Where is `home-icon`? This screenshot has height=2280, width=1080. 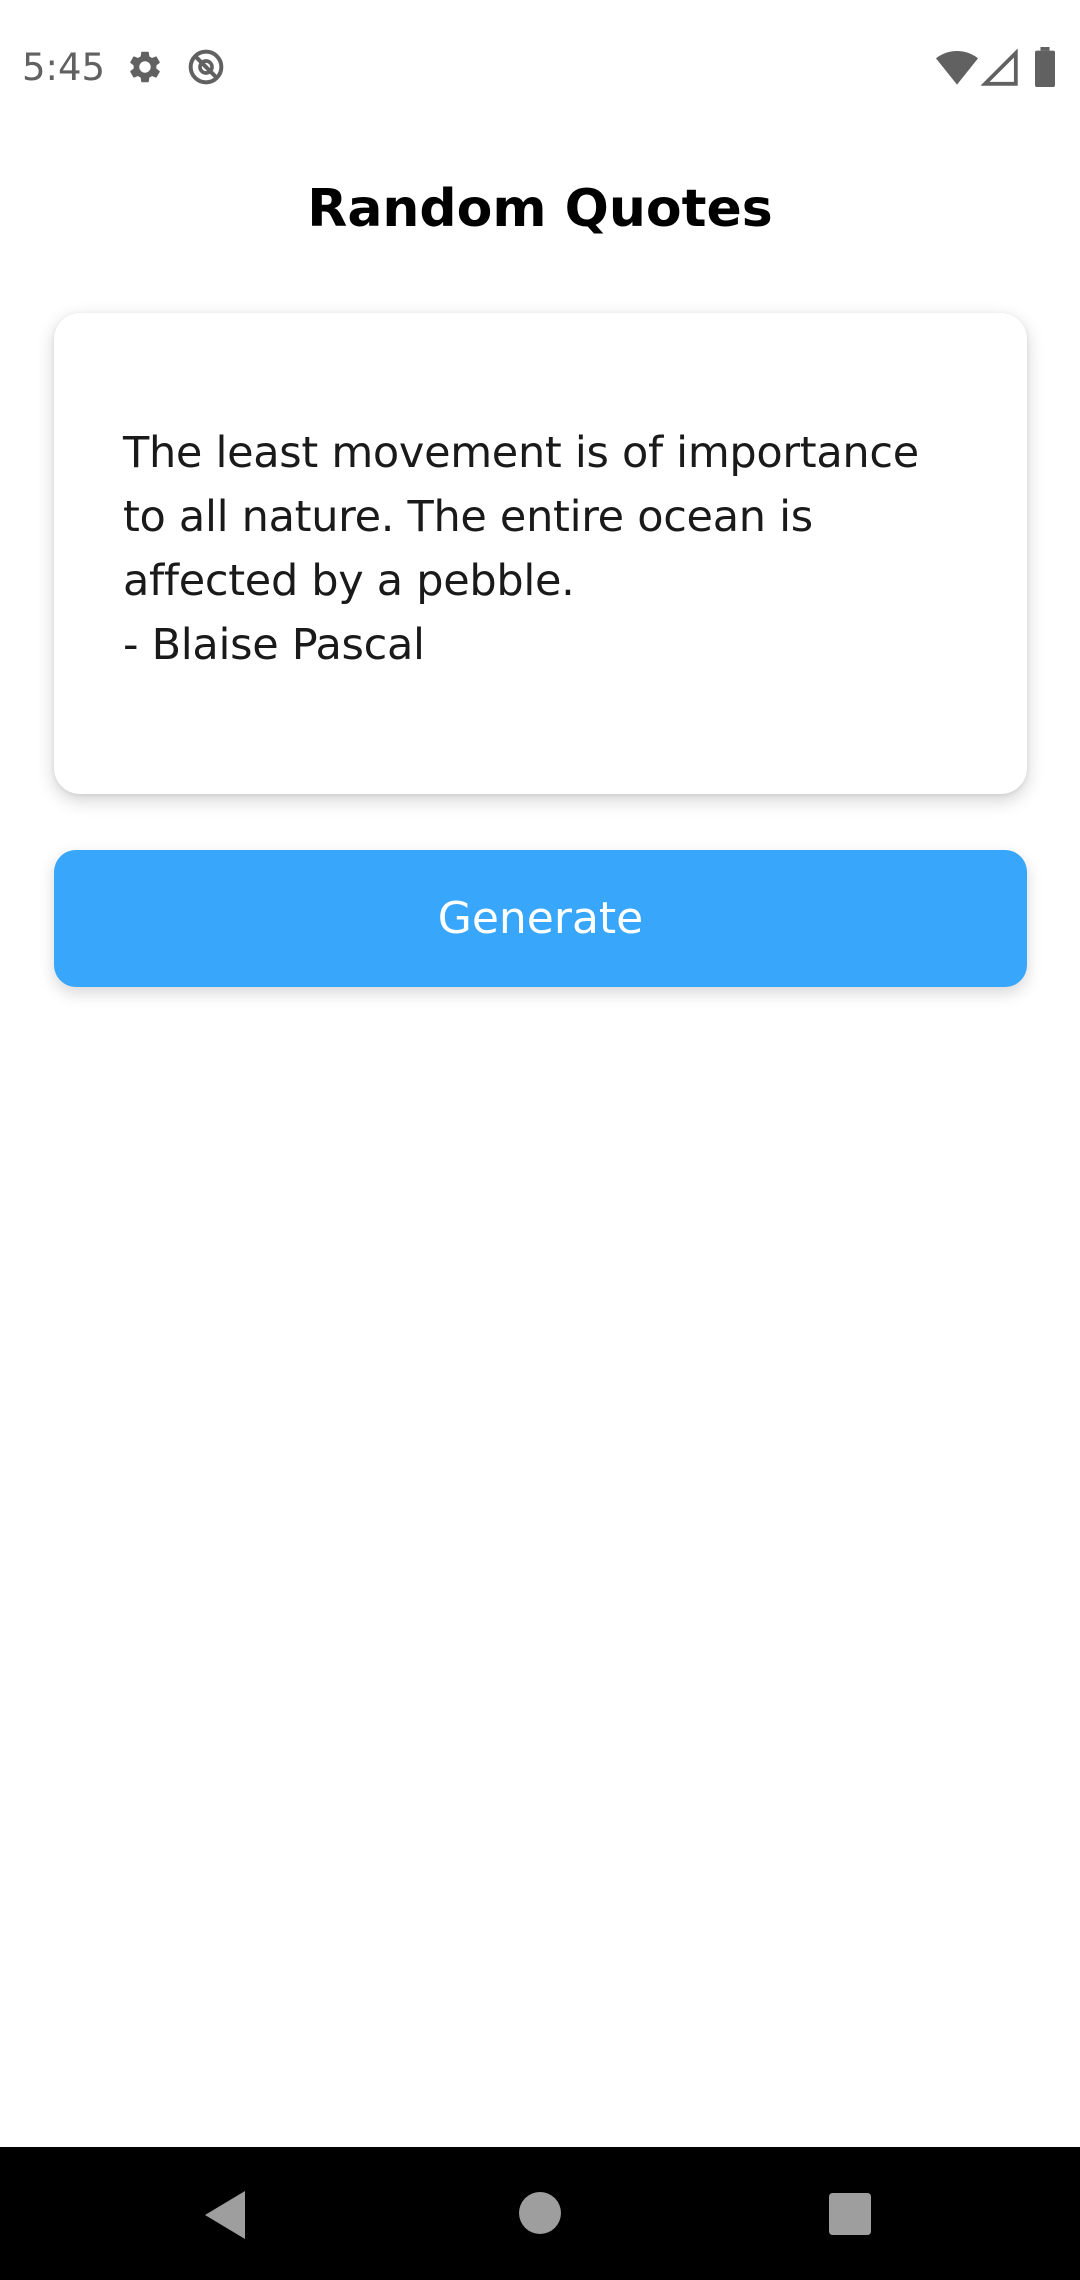
home-icon is located at coordinates (540, 2213).